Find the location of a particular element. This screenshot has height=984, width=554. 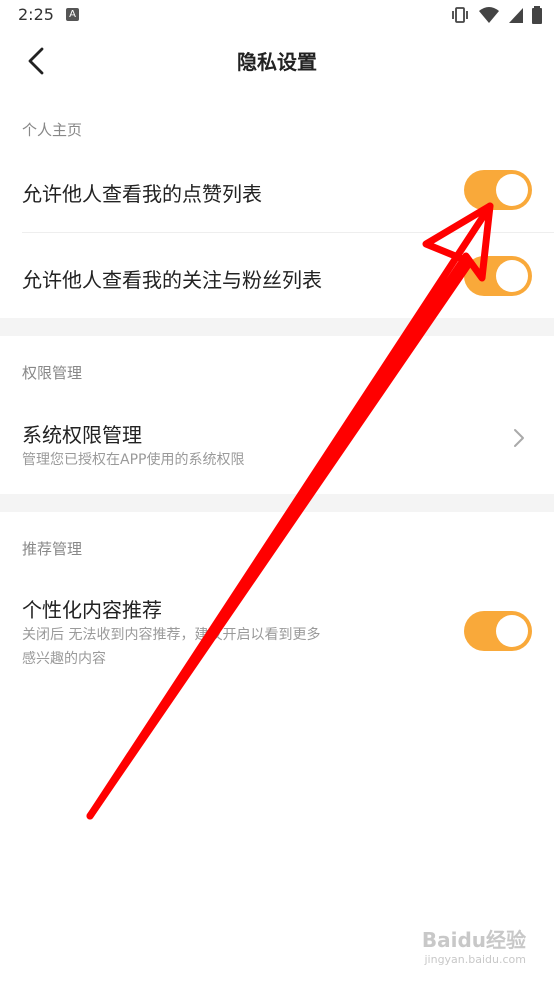

personalized-toggle is located at coordinates (498, 631).